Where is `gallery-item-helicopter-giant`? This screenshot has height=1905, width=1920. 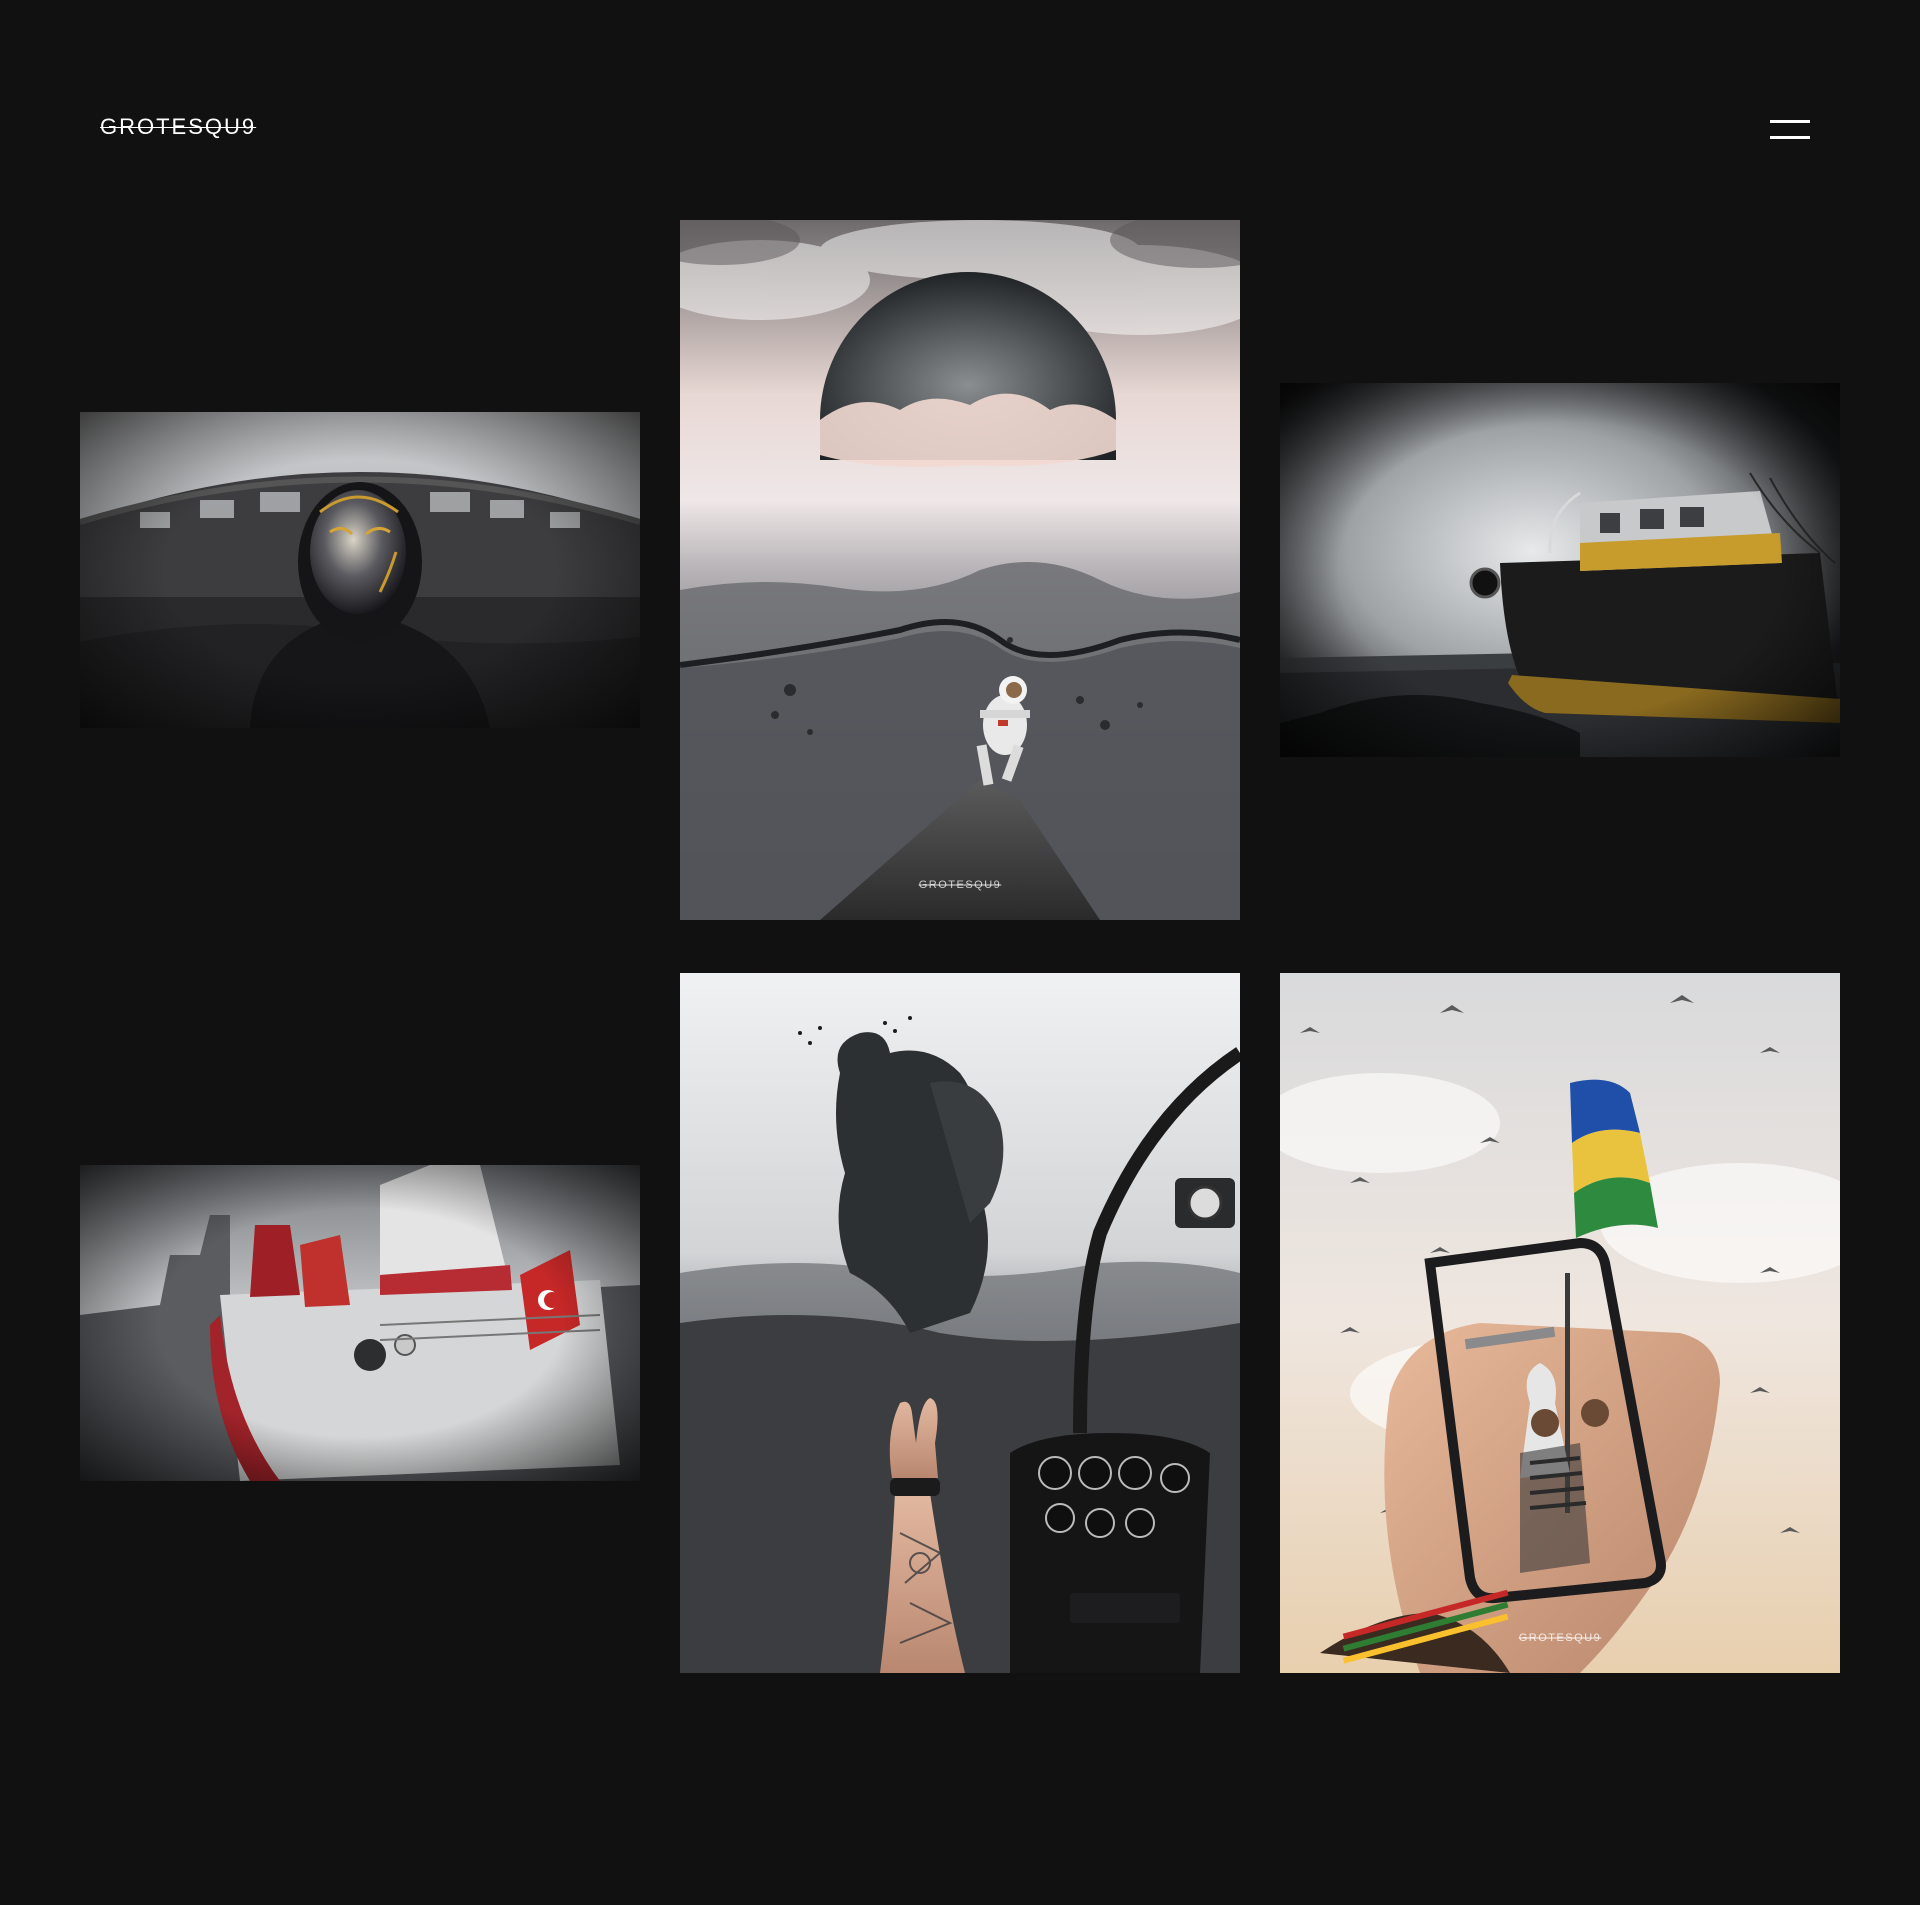
gallery-item-helicopter-giant is located at coordinates (960, 1323).